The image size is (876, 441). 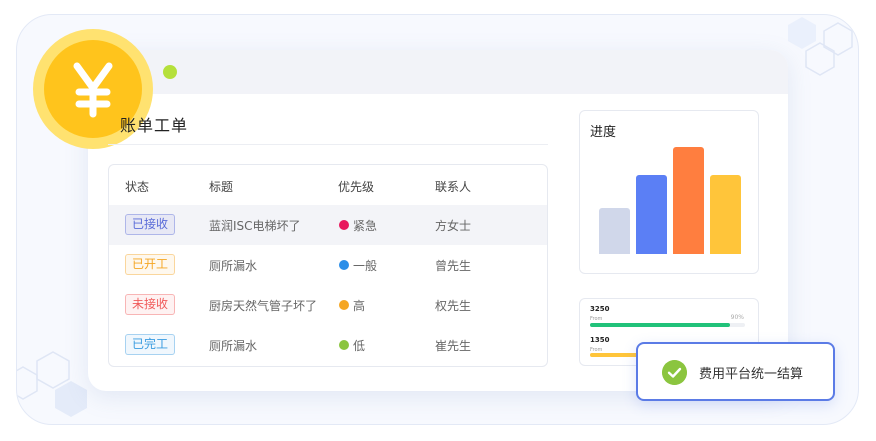 I want to click on column-header-contact: 联系人, so click(x=453, y=187).